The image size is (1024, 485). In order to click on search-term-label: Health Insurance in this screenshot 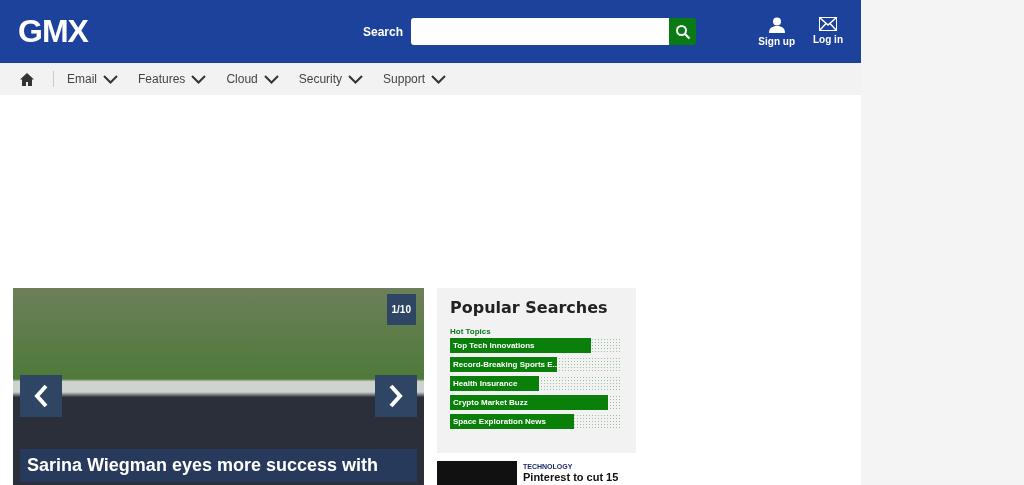, I will do `click(485, 383)`.